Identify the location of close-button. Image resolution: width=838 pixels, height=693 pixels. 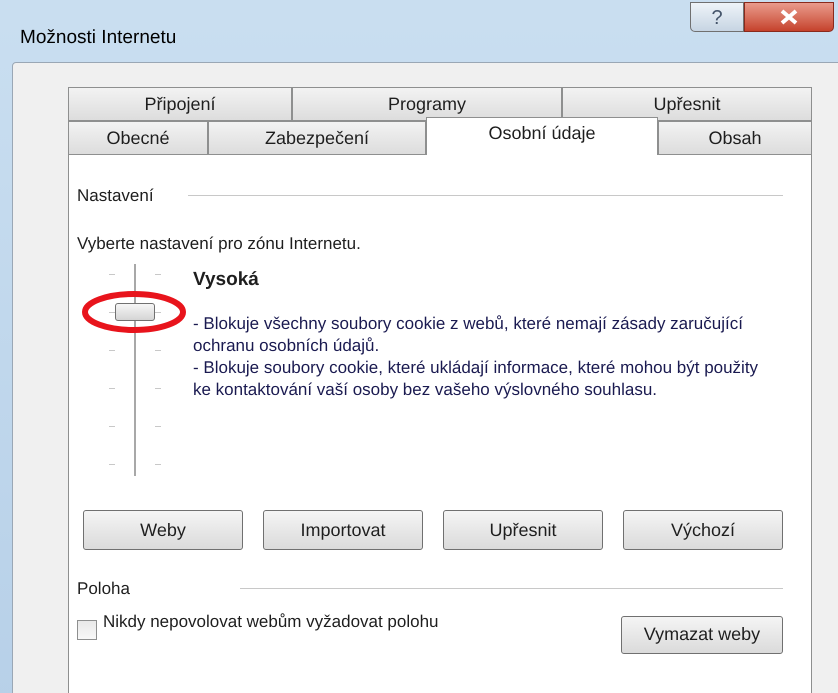
(789, 17).